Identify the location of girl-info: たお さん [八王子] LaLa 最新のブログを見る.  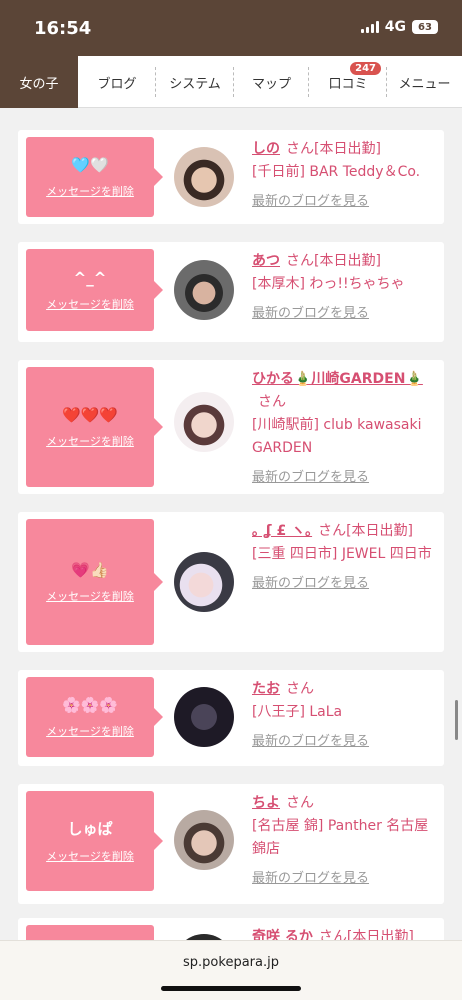
(343, 715).